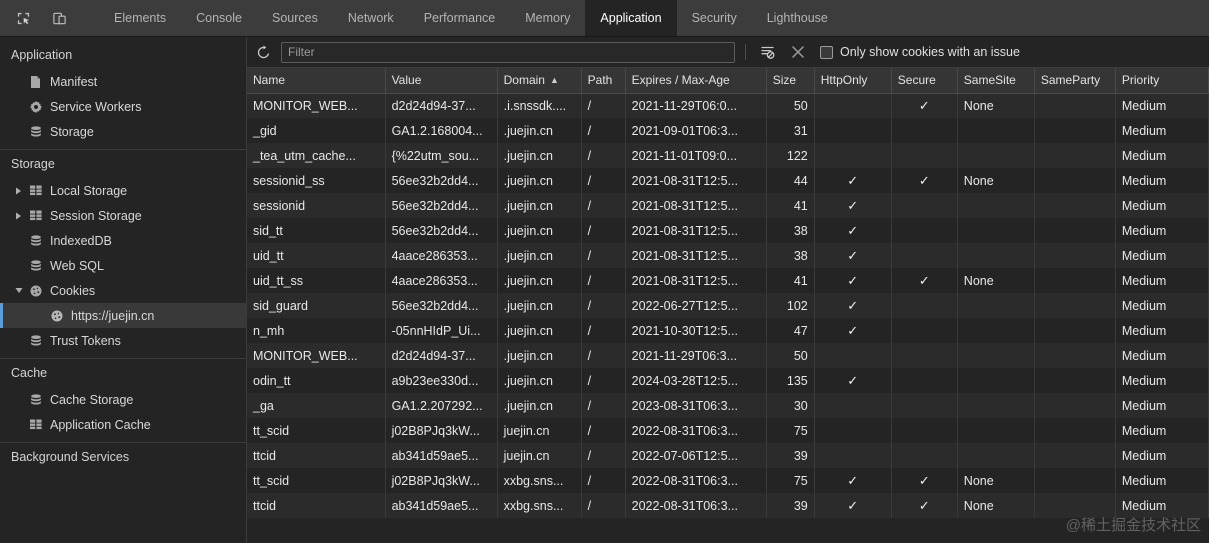  Describe the element at coordinates (539, 430) in the screenshot. I see `cell-domain: juejin.cn` at that location.